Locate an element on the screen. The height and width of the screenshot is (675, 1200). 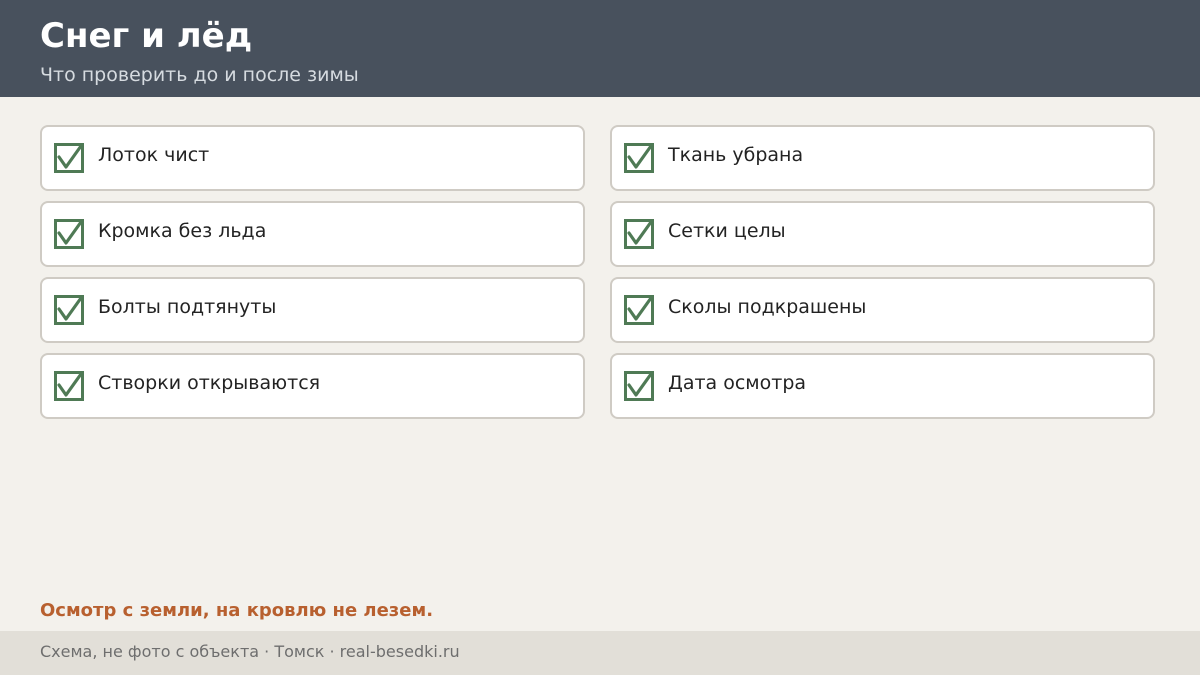
checklist-item-label: Болты подтянуты is located at coordinates (187, 307).